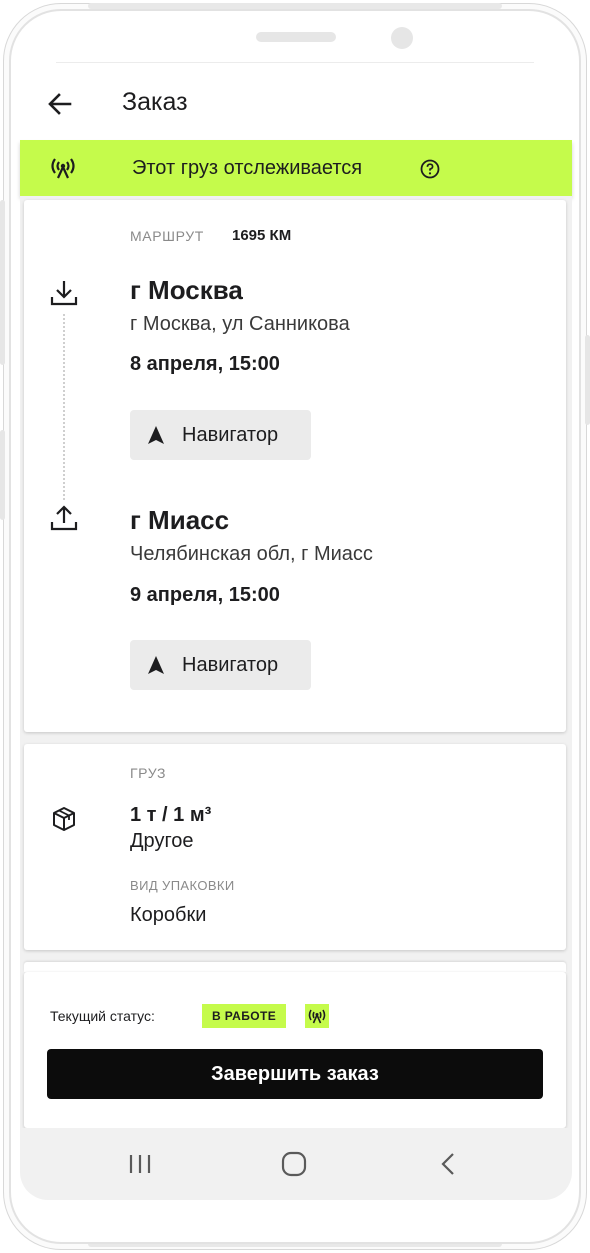 The height and width of the screenshot is (1253, 590). What do you see at coordinates (296, 37) in the screenshot?
I see `phone-speaker` at bounding box center [296, 37].